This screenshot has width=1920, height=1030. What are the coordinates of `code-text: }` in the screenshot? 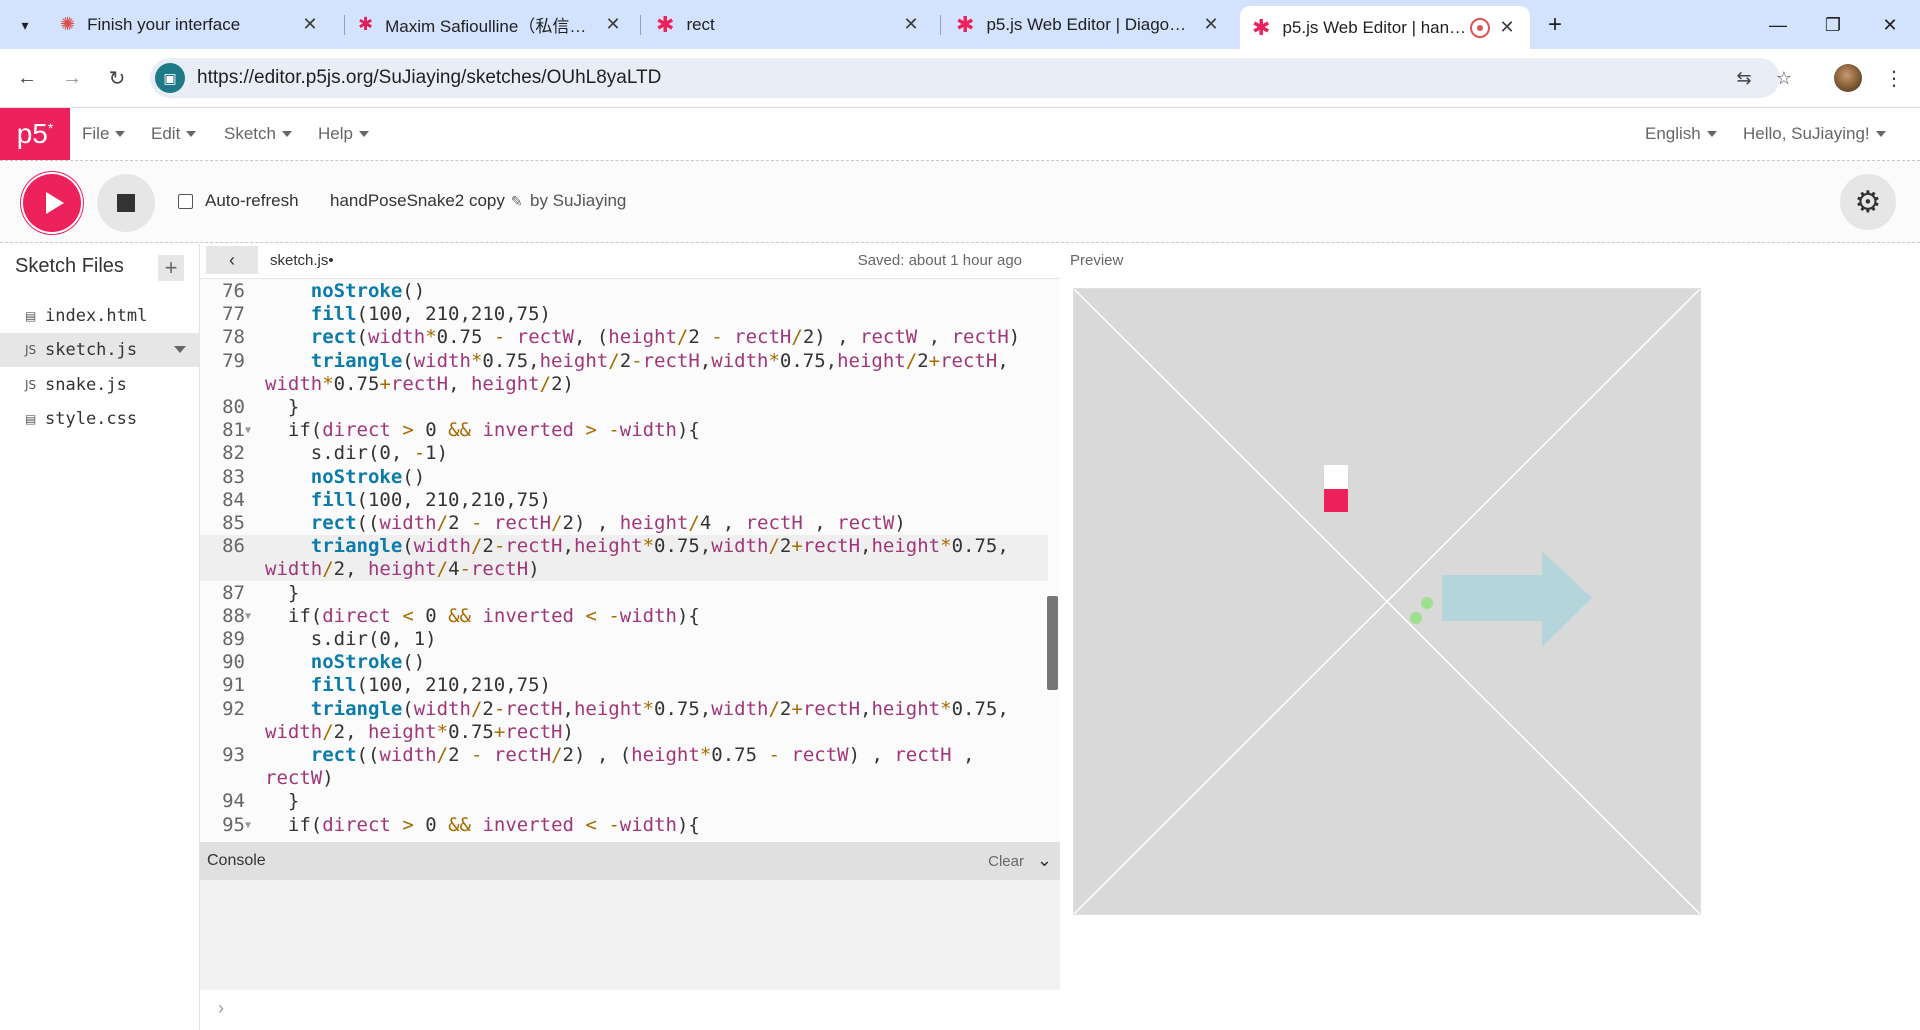 It's located at (282, 407).